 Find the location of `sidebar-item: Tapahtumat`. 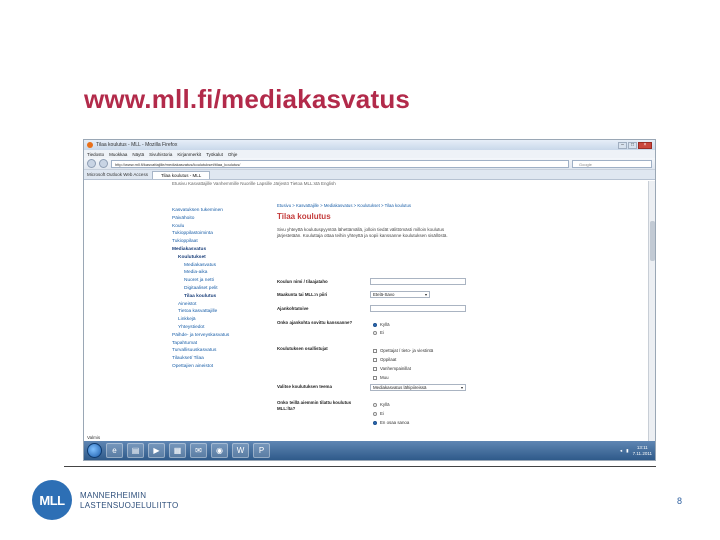

sidebar-item: Tapahtumat is located at coordinates (222, 344).